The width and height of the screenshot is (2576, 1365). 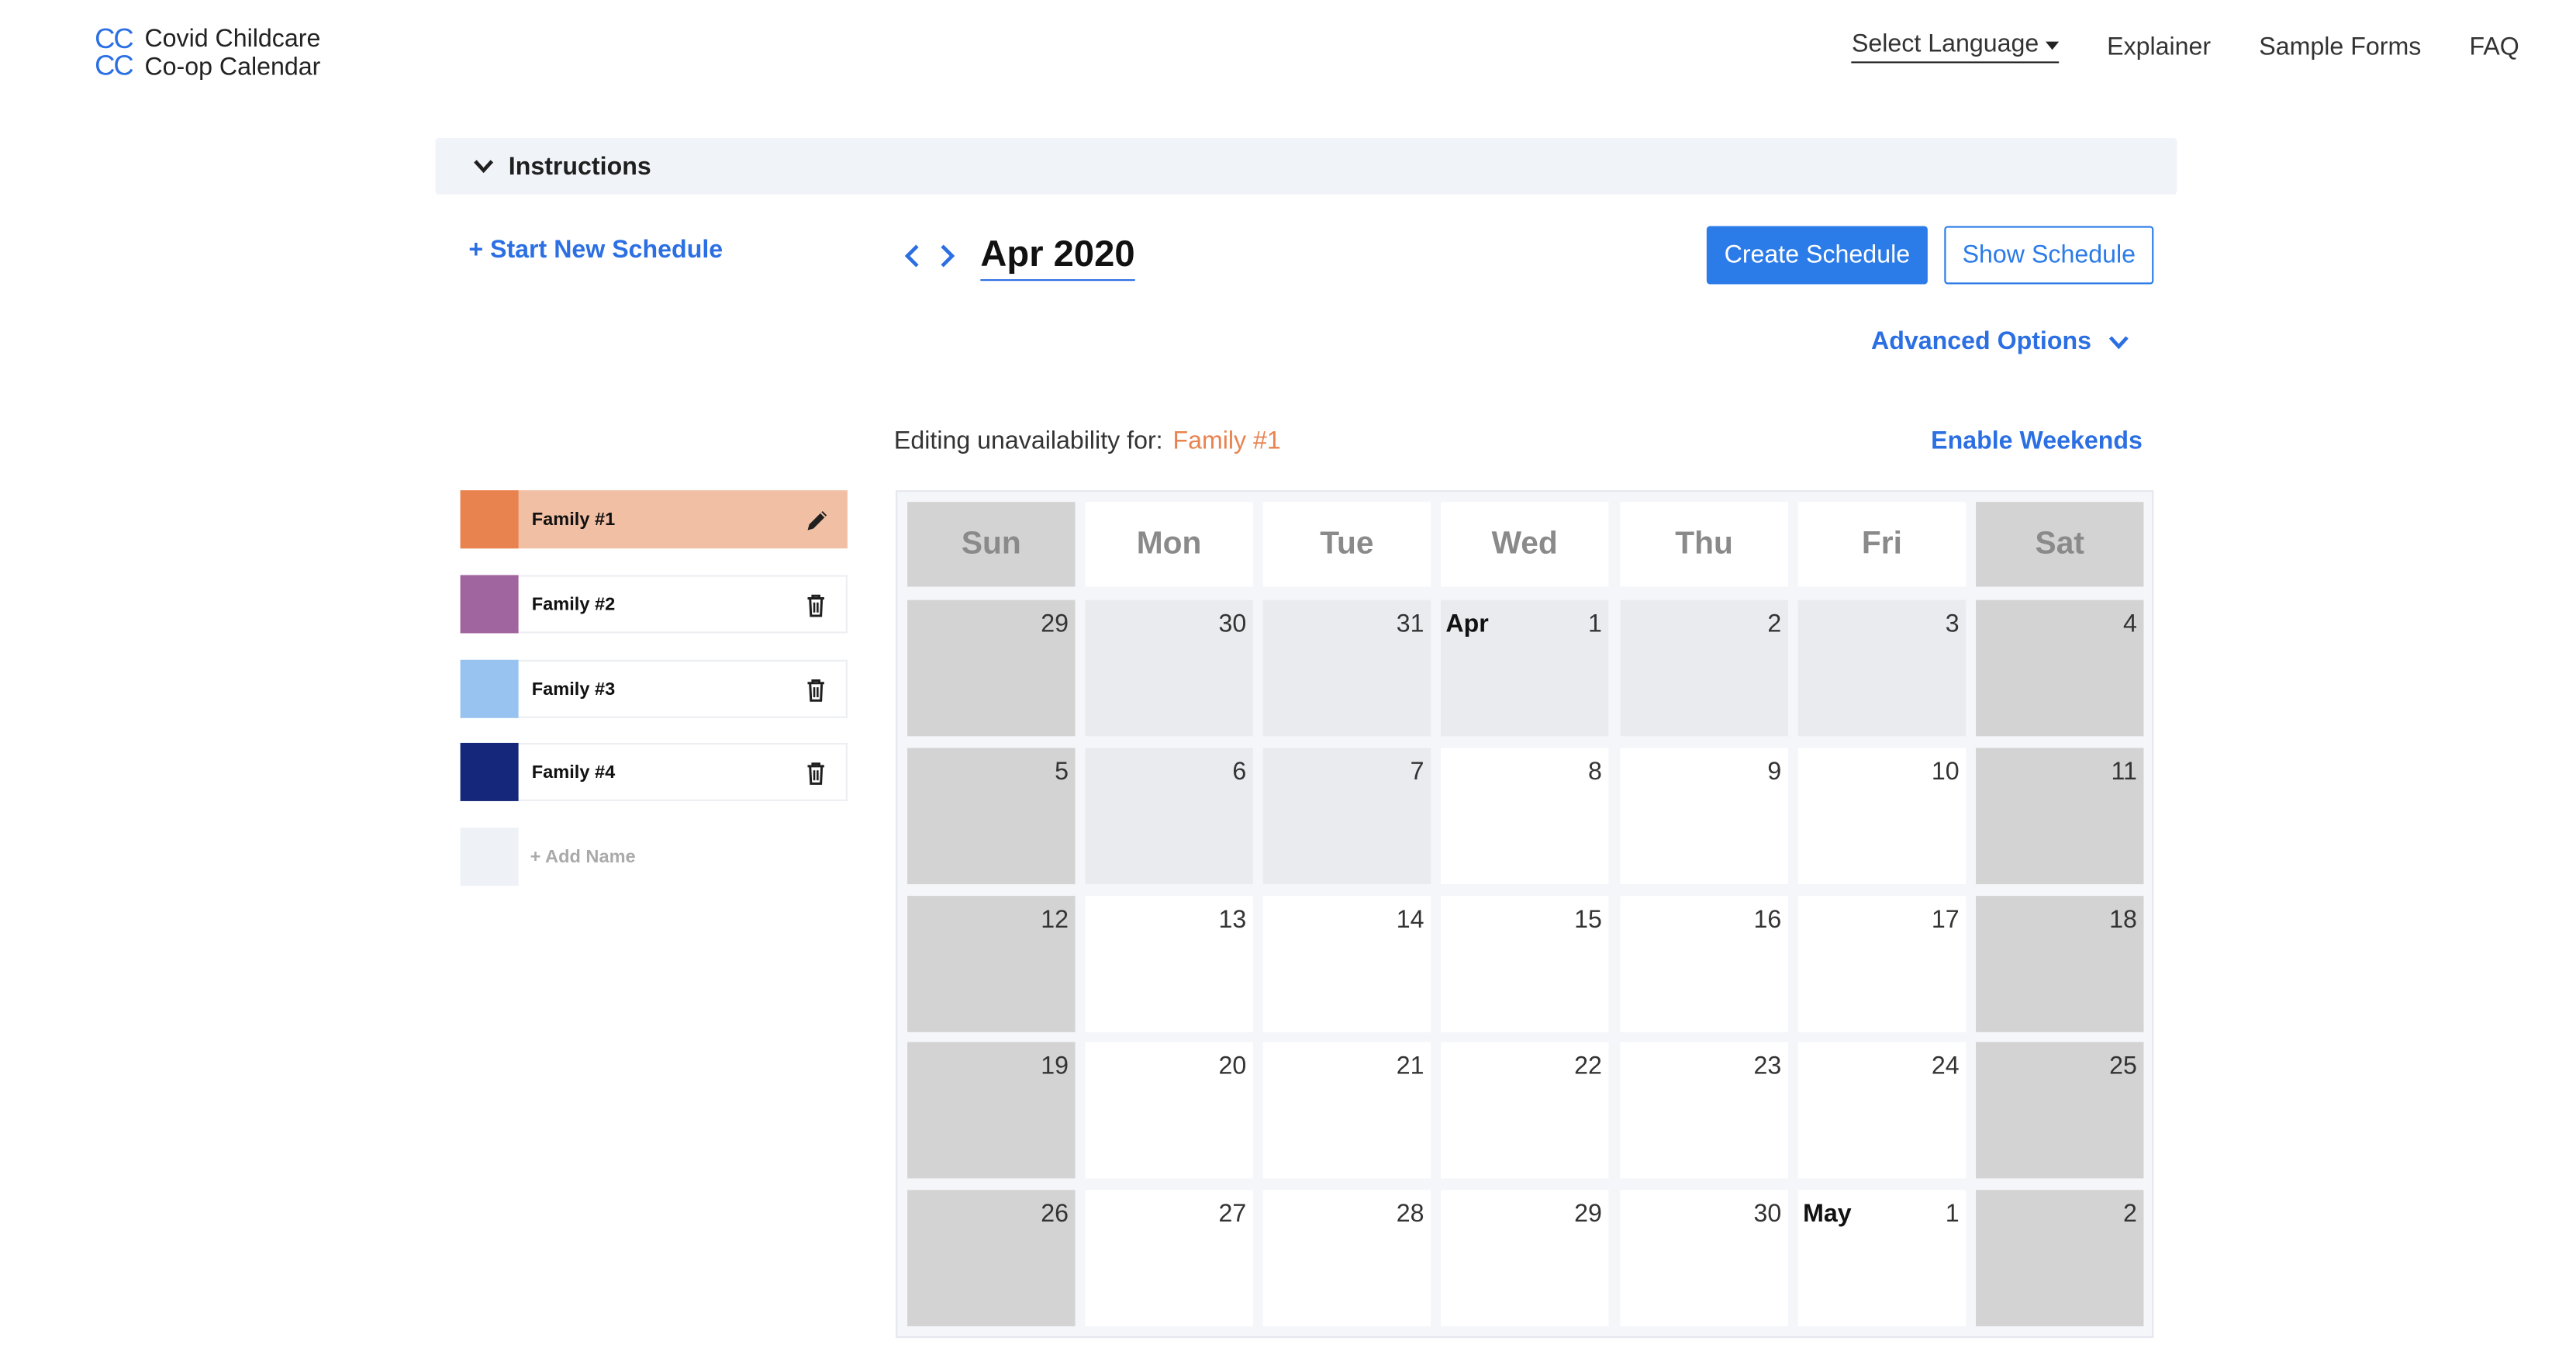 What do you see at coordinates (2000, 341) in the screenshot?
I see `advanced-options-toggle: Advanced Options` at bounding box center [2000, 341].